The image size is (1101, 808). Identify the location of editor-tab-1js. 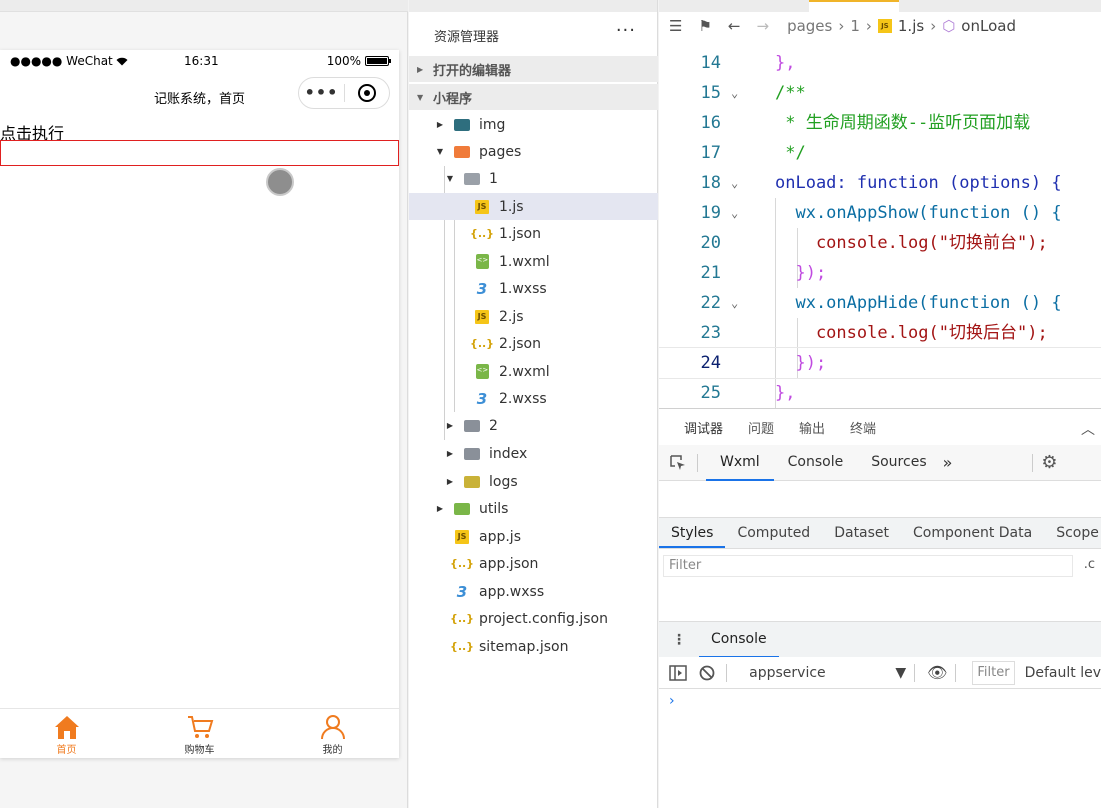
(854, 6).